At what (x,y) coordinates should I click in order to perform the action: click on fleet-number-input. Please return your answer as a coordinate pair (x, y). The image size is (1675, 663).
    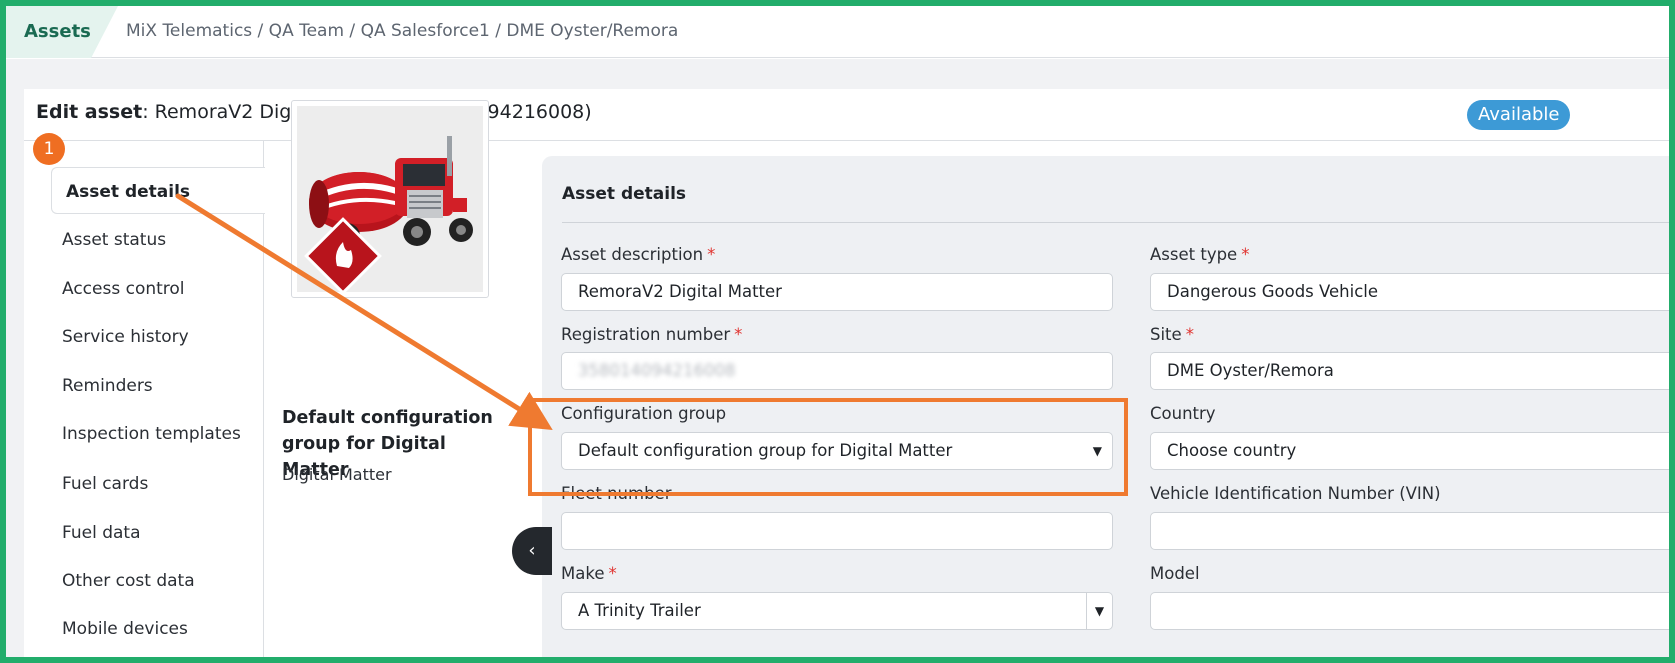
    Looking at the image, I should click on (837, 531).